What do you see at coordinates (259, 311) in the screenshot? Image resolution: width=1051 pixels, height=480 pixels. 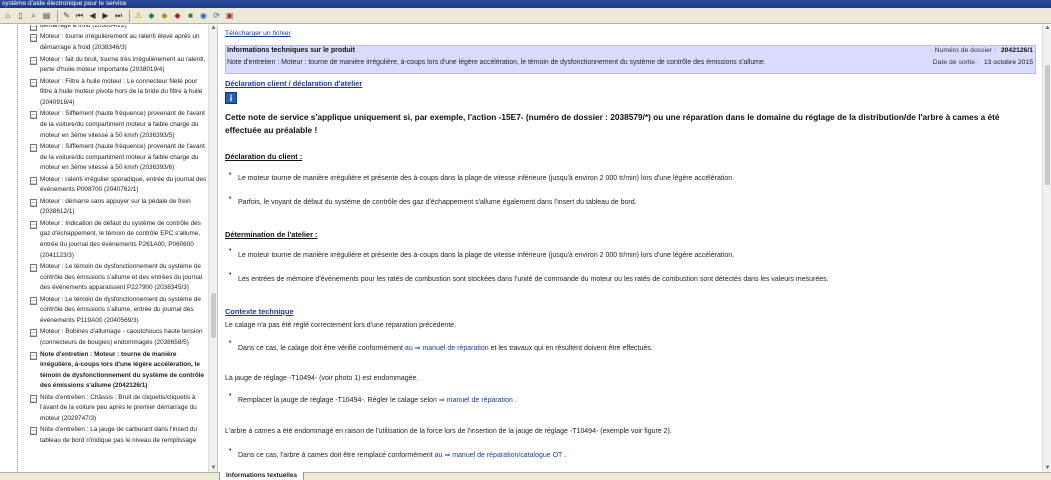 I see `contexte-heading: Contexte technique` at bounding box center [259, 311].